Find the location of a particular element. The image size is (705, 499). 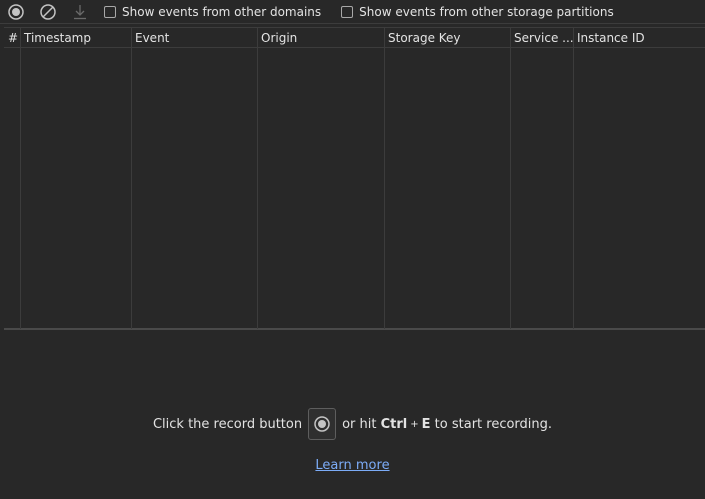

download-button is located at coordinates (80, 12).